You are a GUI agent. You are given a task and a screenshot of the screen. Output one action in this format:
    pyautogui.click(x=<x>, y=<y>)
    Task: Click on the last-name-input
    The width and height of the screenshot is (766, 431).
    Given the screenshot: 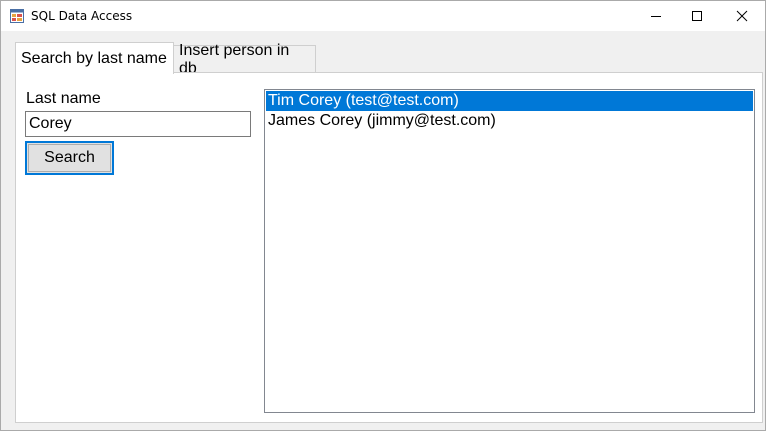 What is the action you would take?
    pyautogui.click(x=138, y=124)
    